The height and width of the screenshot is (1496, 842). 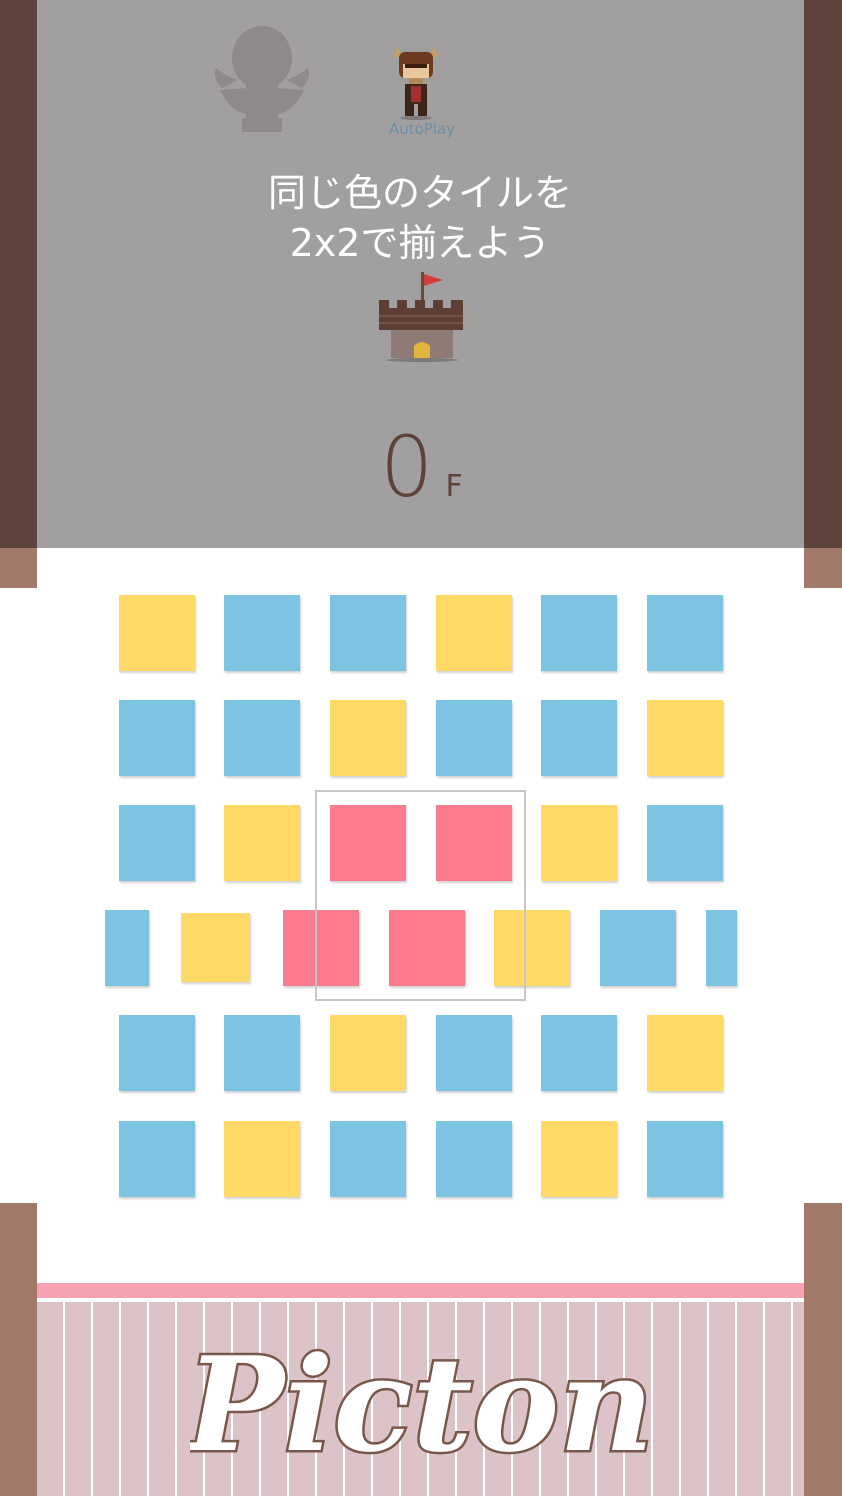 What do you see at coordinates (638, 948) in the screenshot?
I see `tile-r4-c6` at bounding box center [638, 948].